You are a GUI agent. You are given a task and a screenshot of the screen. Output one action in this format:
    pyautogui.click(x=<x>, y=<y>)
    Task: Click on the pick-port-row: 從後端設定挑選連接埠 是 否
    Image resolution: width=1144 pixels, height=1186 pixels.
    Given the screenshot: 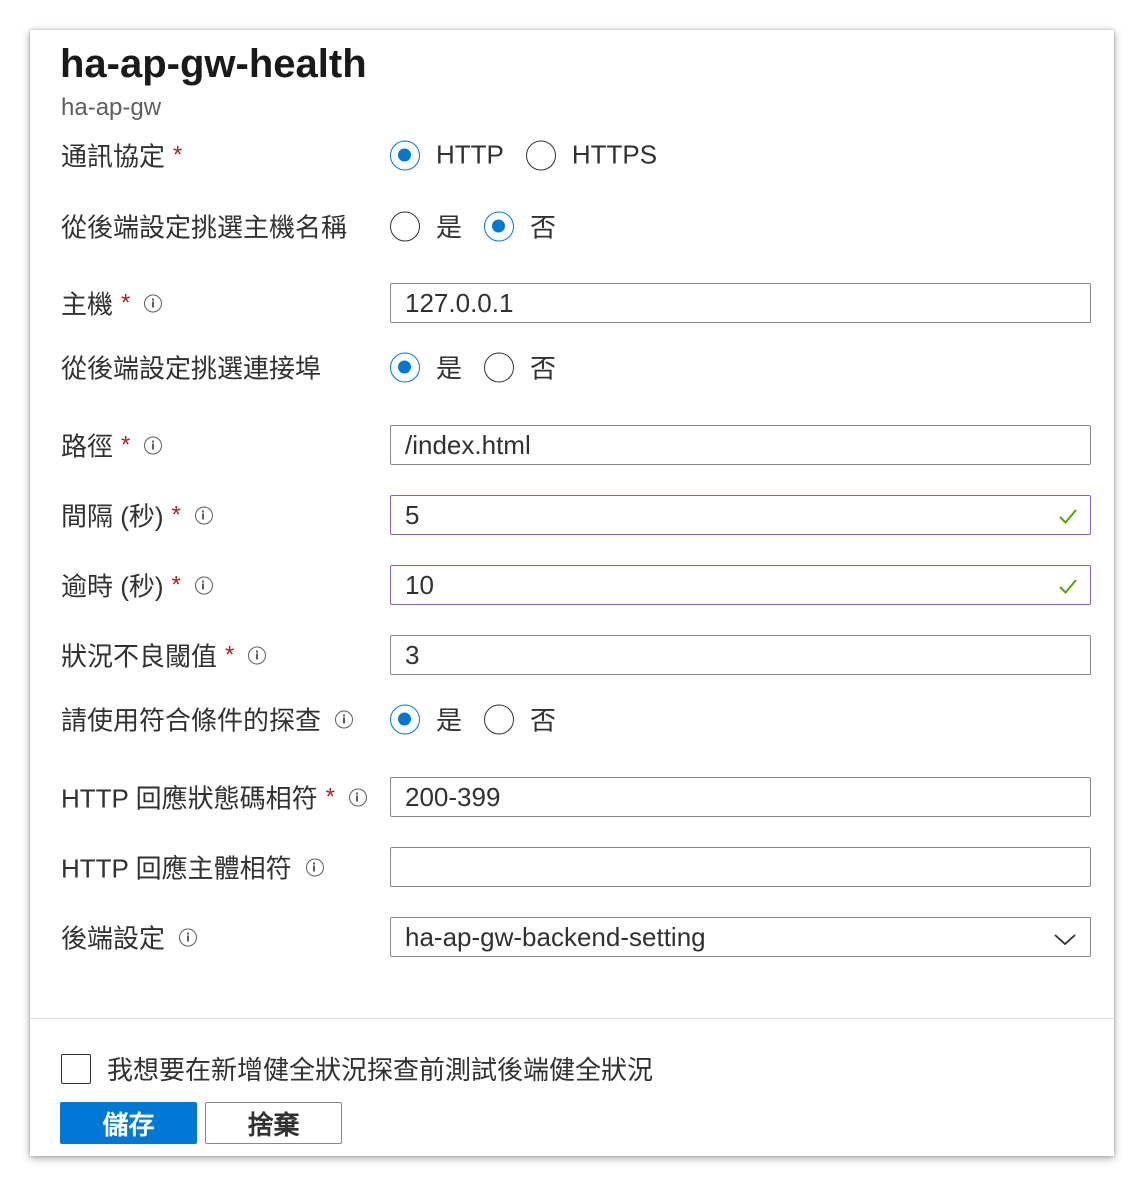 What is the action you would take?
    pyautogui.click(x=572, y=367)
    